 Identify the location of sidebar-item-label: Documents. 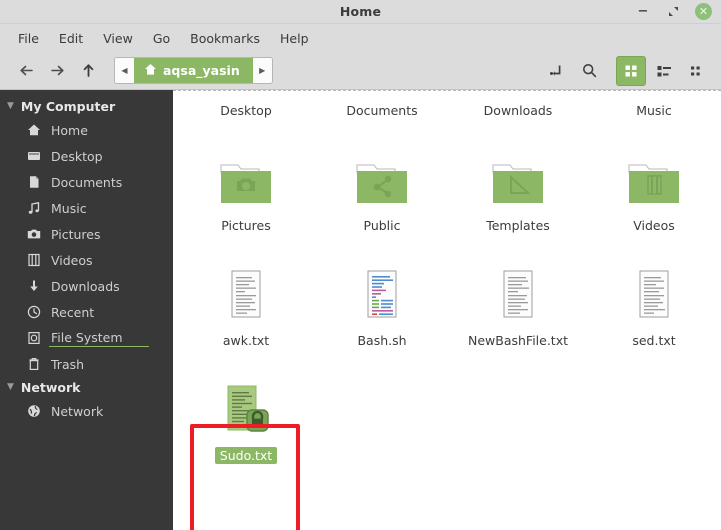
(87, 182).